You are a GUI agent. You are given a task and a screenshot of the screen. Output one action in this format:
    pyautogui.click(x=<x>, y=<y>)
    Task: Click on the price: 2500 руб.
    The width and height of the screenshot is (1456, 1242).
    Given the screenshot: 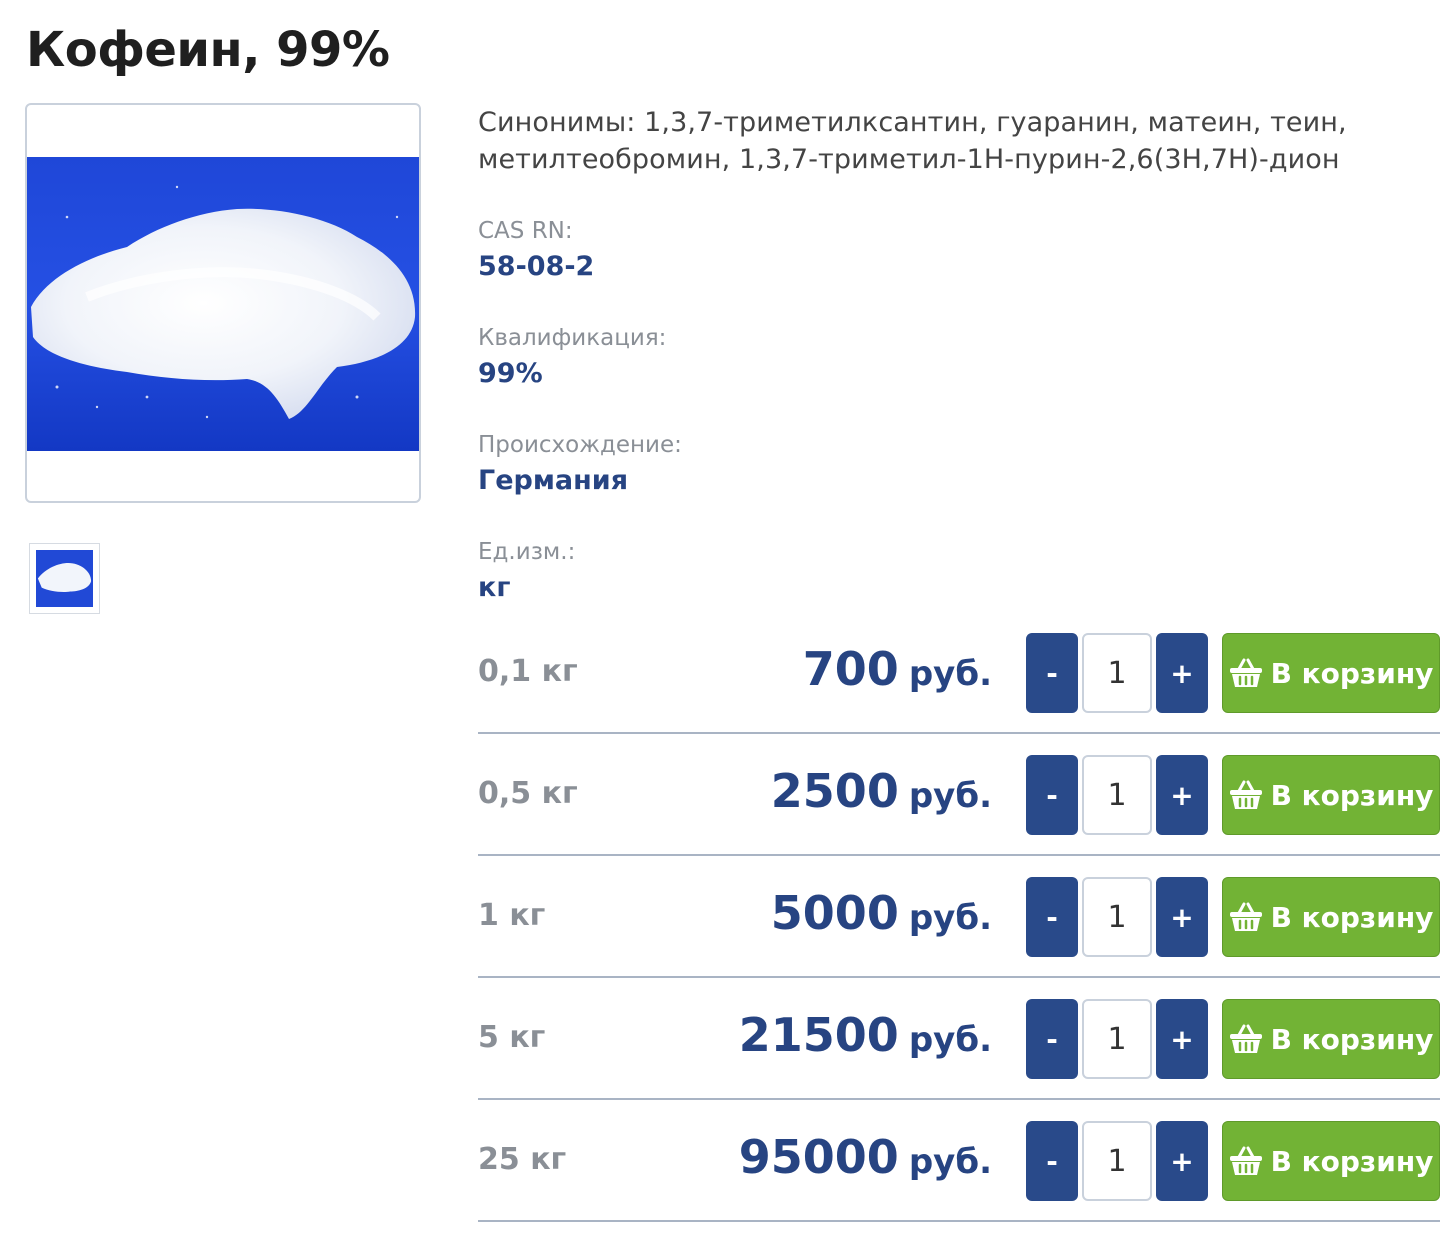 What is the action you would take?
    pyautogui.click(x=881, y=791)
    